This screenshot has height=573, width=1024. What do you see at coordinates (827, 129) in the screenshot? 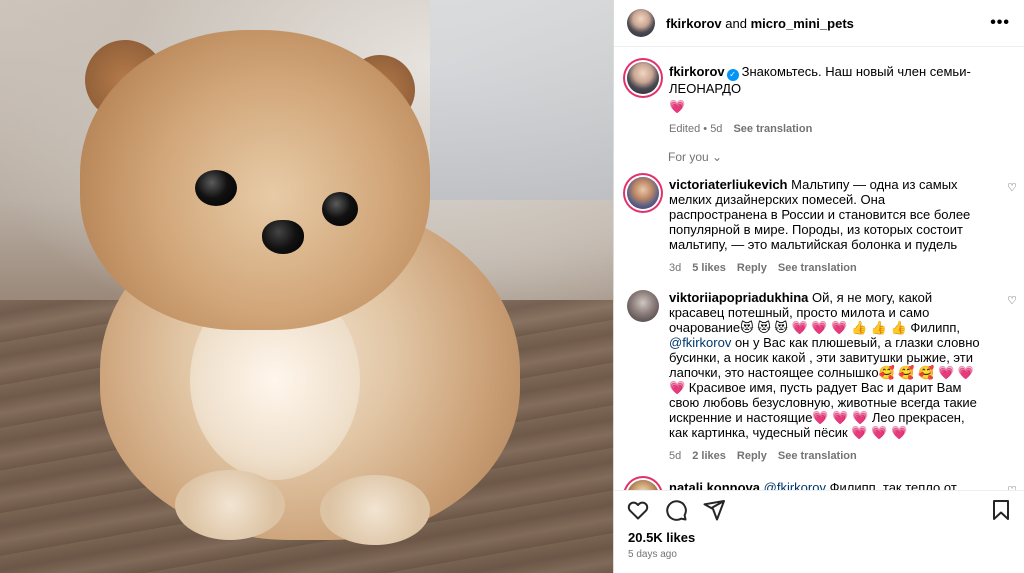
I see `caption-meta: Edited • 5d See translation` at bounding box center [827, 129].